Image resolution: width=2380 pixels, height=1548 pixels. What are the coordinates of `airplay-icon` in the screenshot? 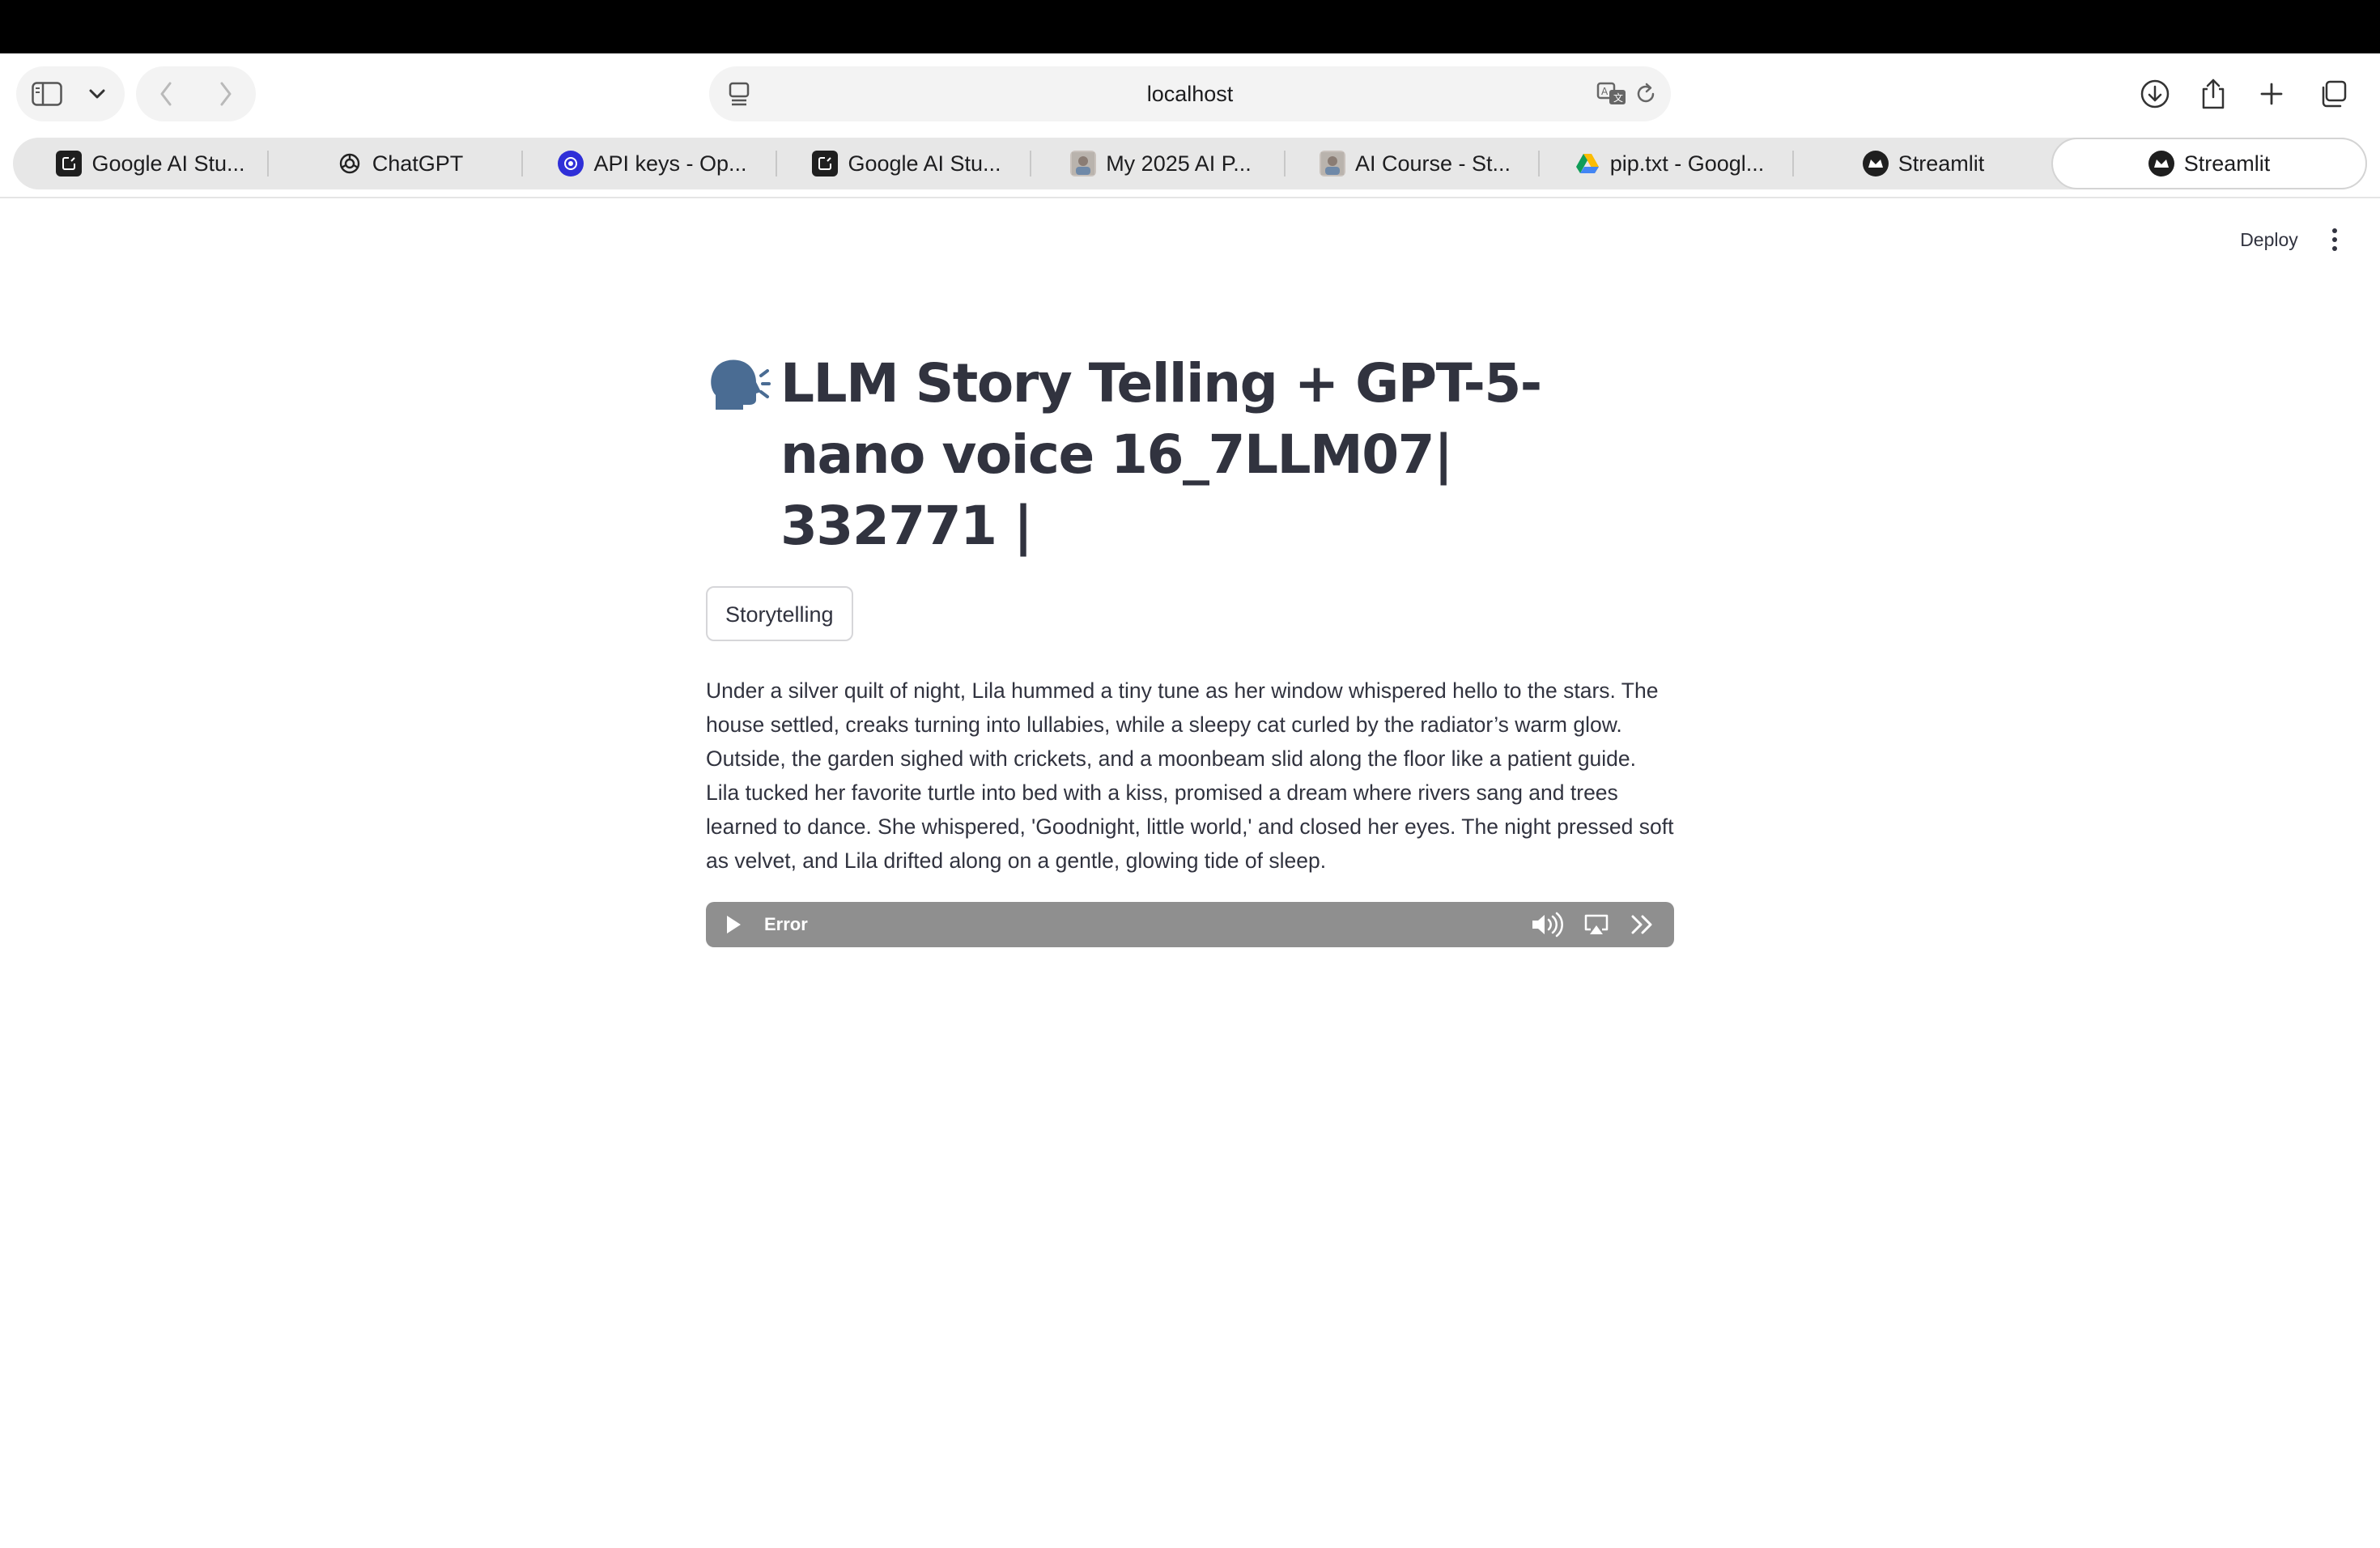 It's located at (1596, 924).